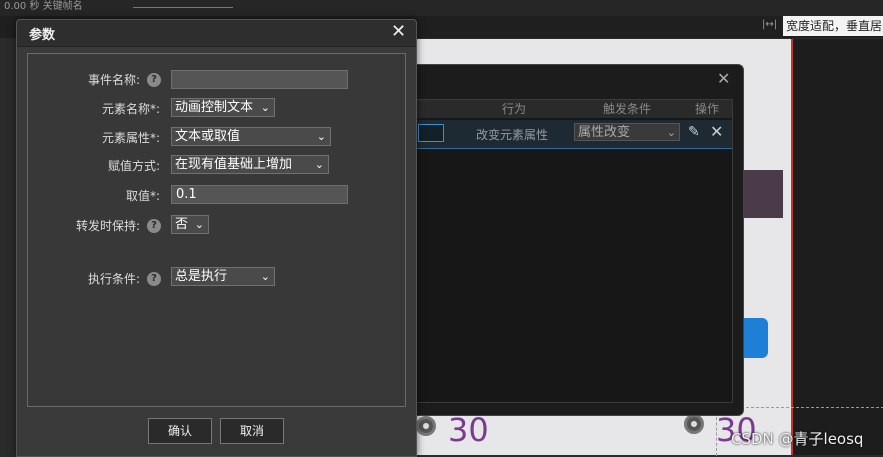  Describe the element at coordinates (130, 109) in the screenshot. I see `element-name-label: 元素名称*:` at that location.